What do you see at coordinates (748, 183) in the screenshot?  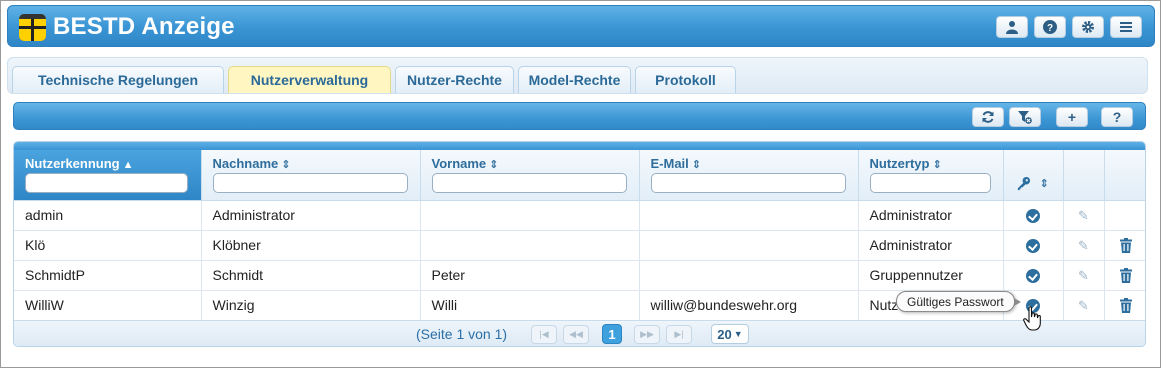 I see `filter-email-input` at bounding box center [748, 183].